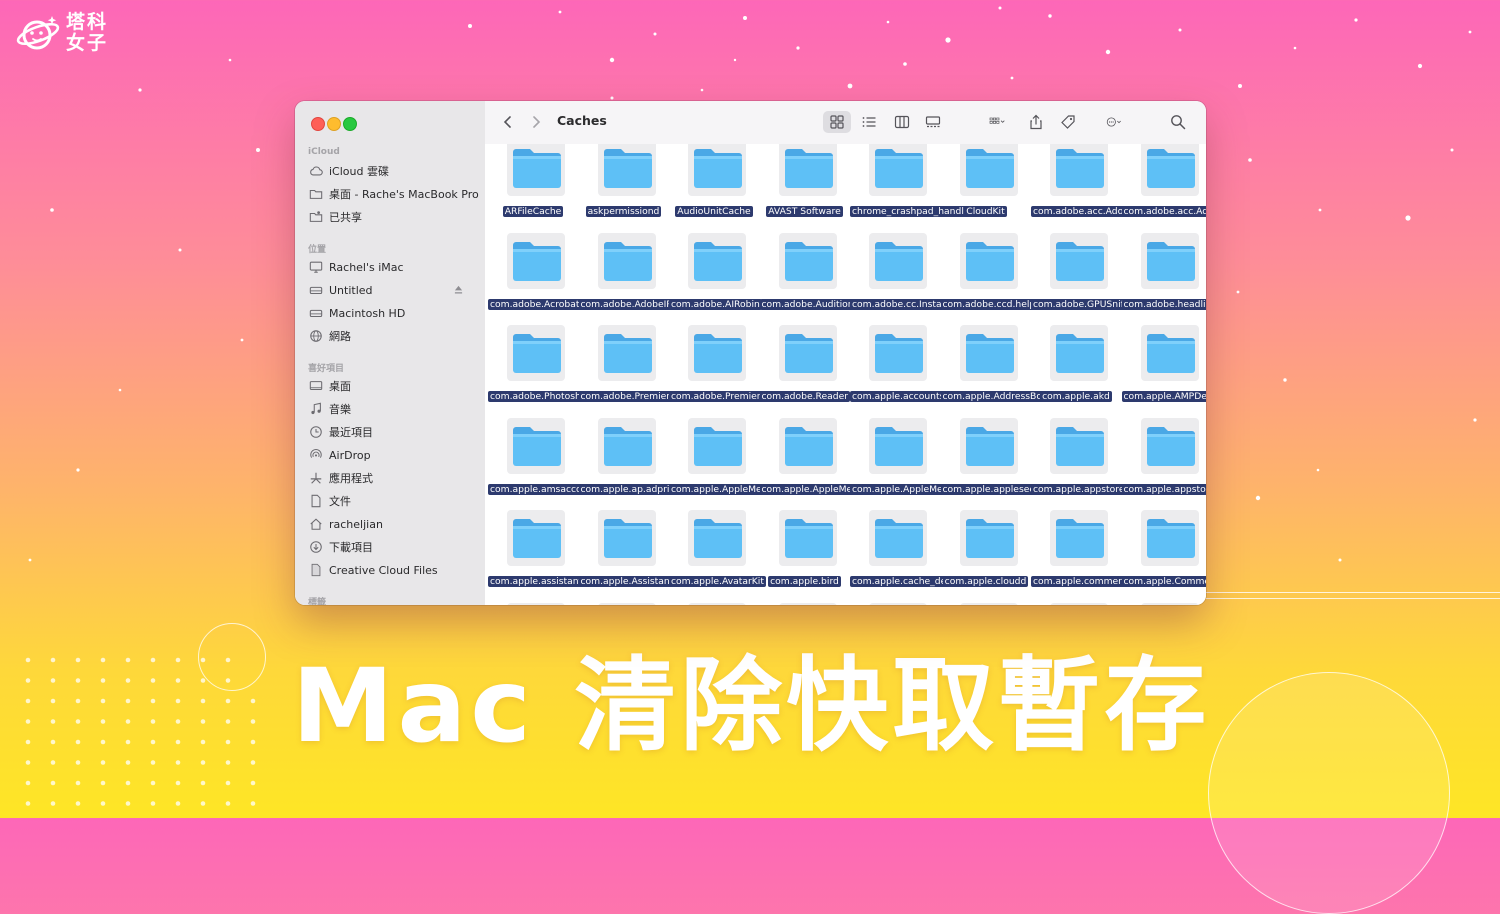 This screenshot has height=914, width=1500. What do you see at coordinates (316, 524) in the screenshot?
I see `home-icon` at bounding box center [316, 524].